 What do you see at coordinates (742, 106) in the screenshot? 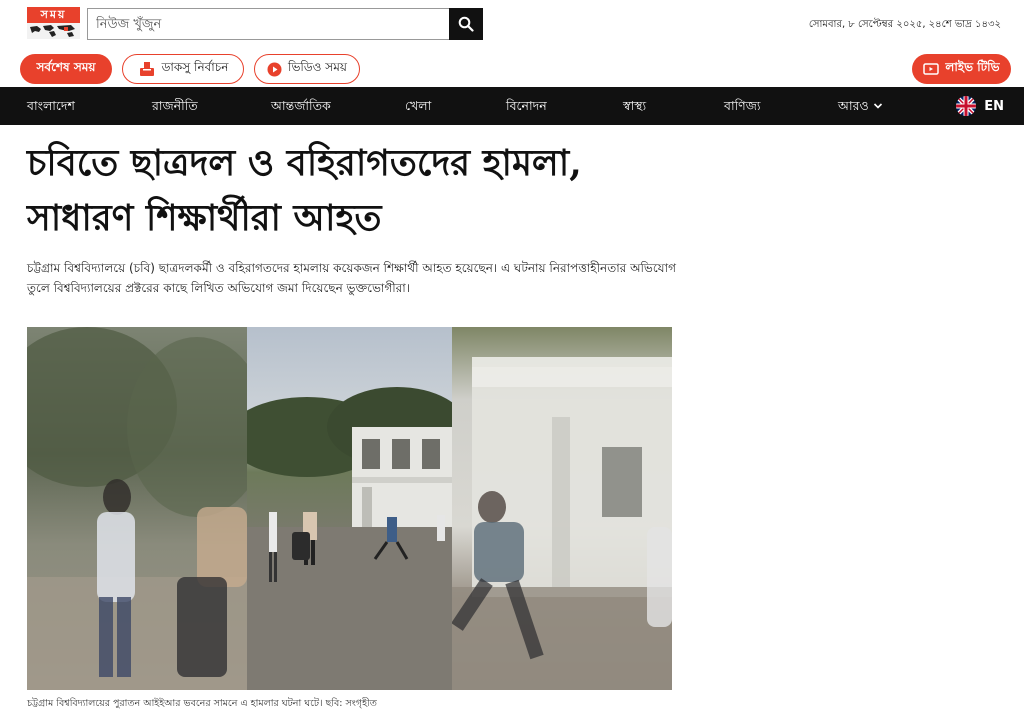
I see `nav-item-business: বাণিজ্য` at bounding box center [742, 106].